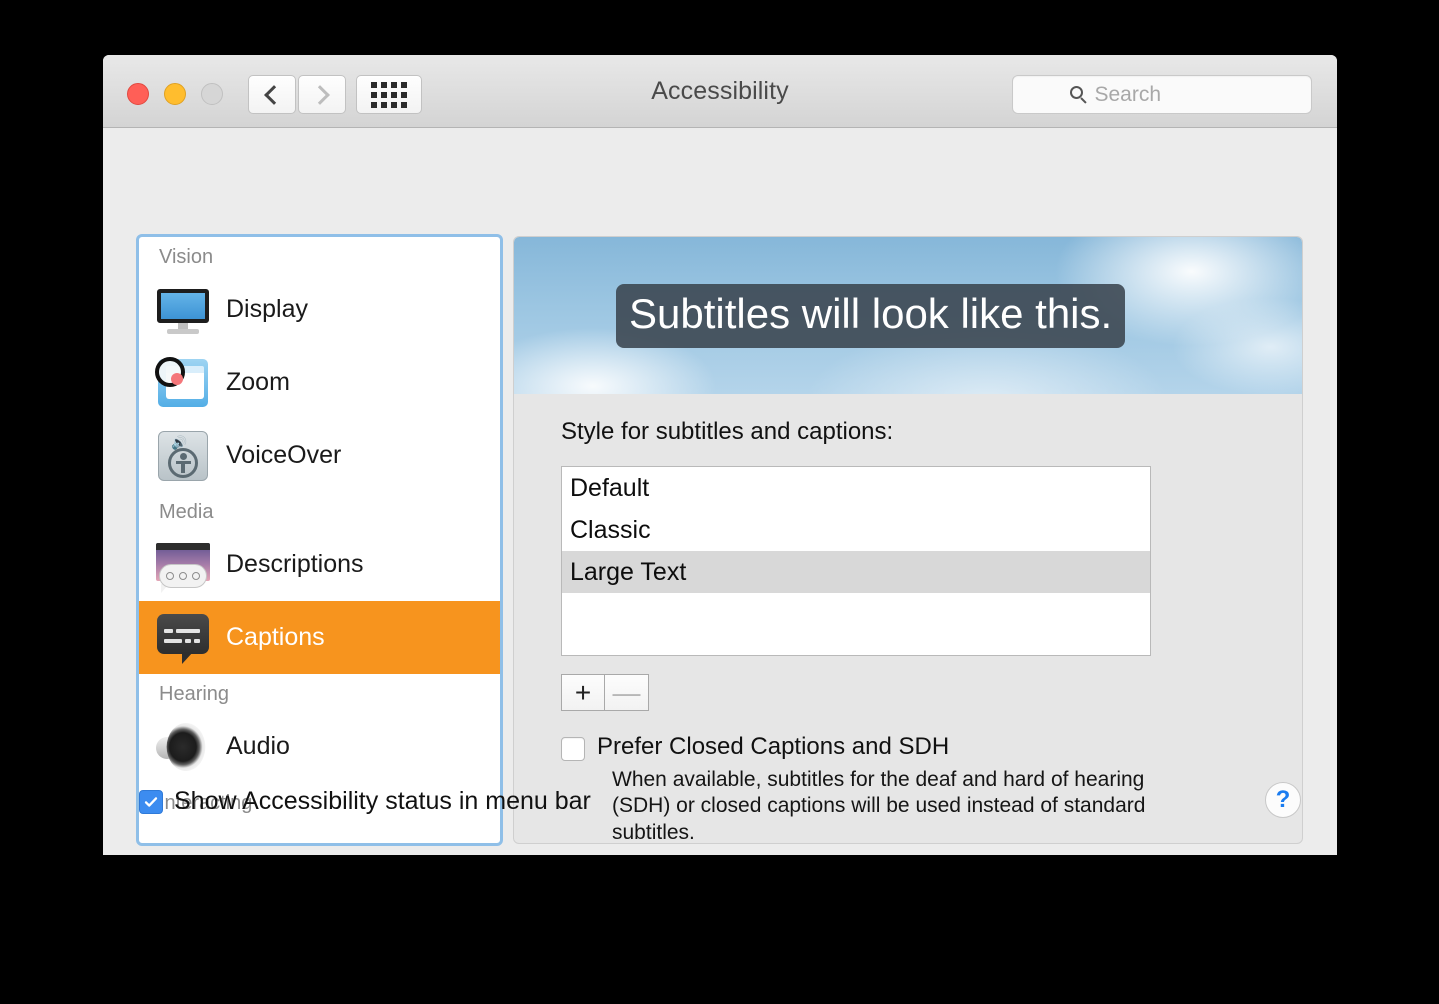 The height and width of the screenshot is (1004, 1439). I want to click on style-list-label: Style for subtitles and captions:, so click(727, 431).